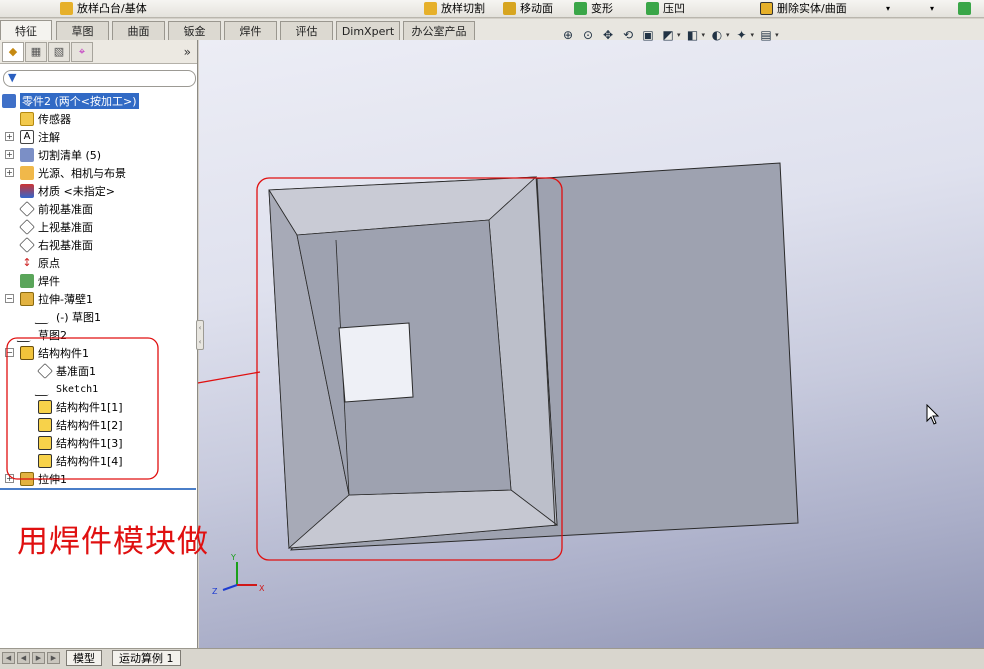  Describe the element at coordinates (593, 8) in the screenshot. I see `deform-button: 变形` at that location.